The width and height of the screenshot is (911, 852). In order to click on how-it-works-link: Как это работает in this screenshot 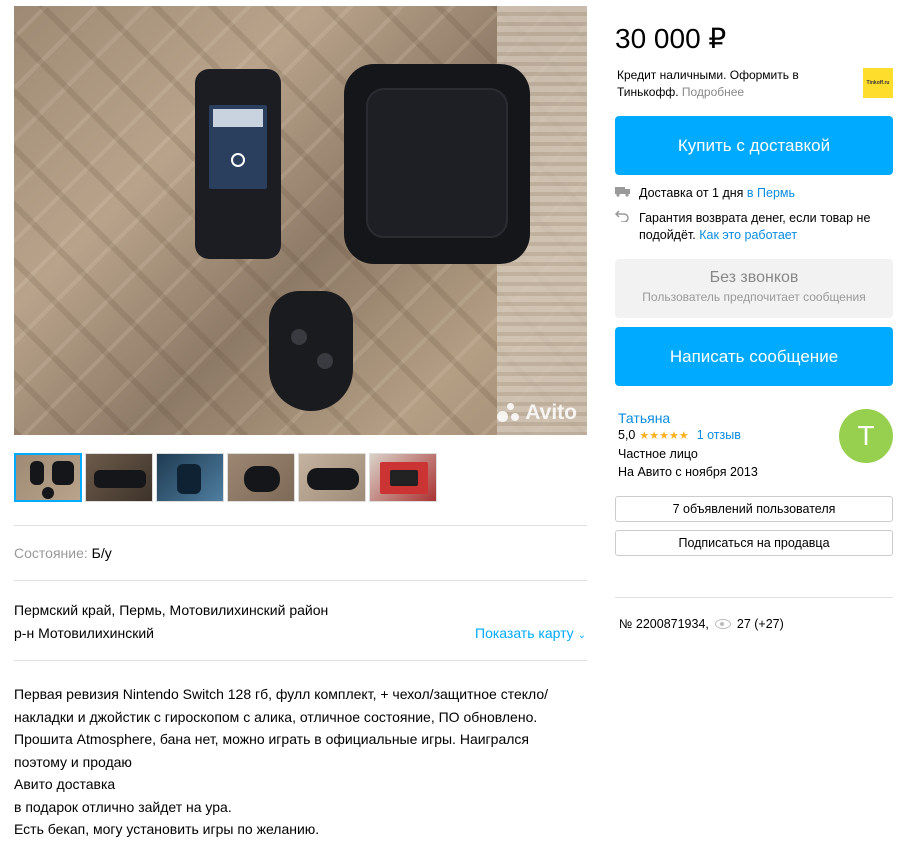, I will do `click(748, 235)`.